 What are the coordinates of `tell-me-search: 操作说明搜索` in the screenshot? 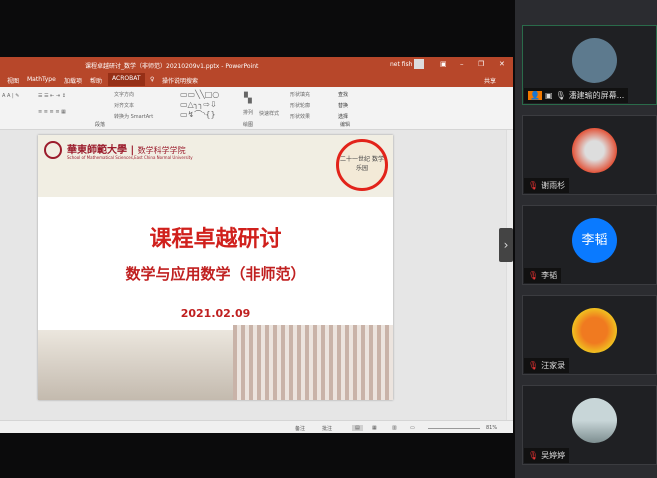 It's located at (180, 80).